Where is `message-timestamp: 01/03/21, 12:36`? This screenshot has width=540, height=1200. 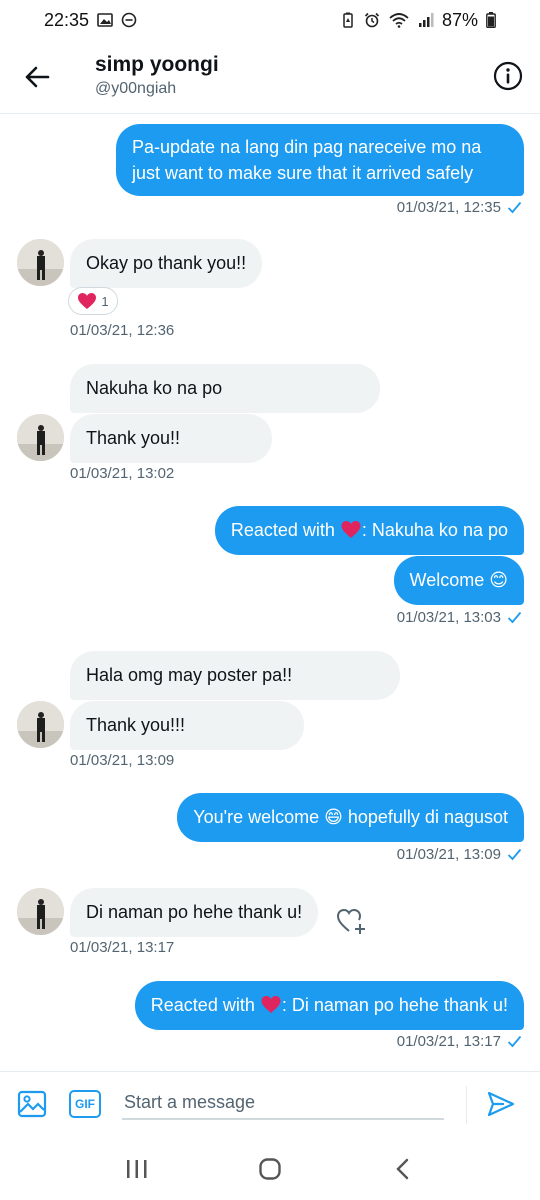
message-timestamp: 01/03/21, 12:36 is located at coordinates (122, 330).